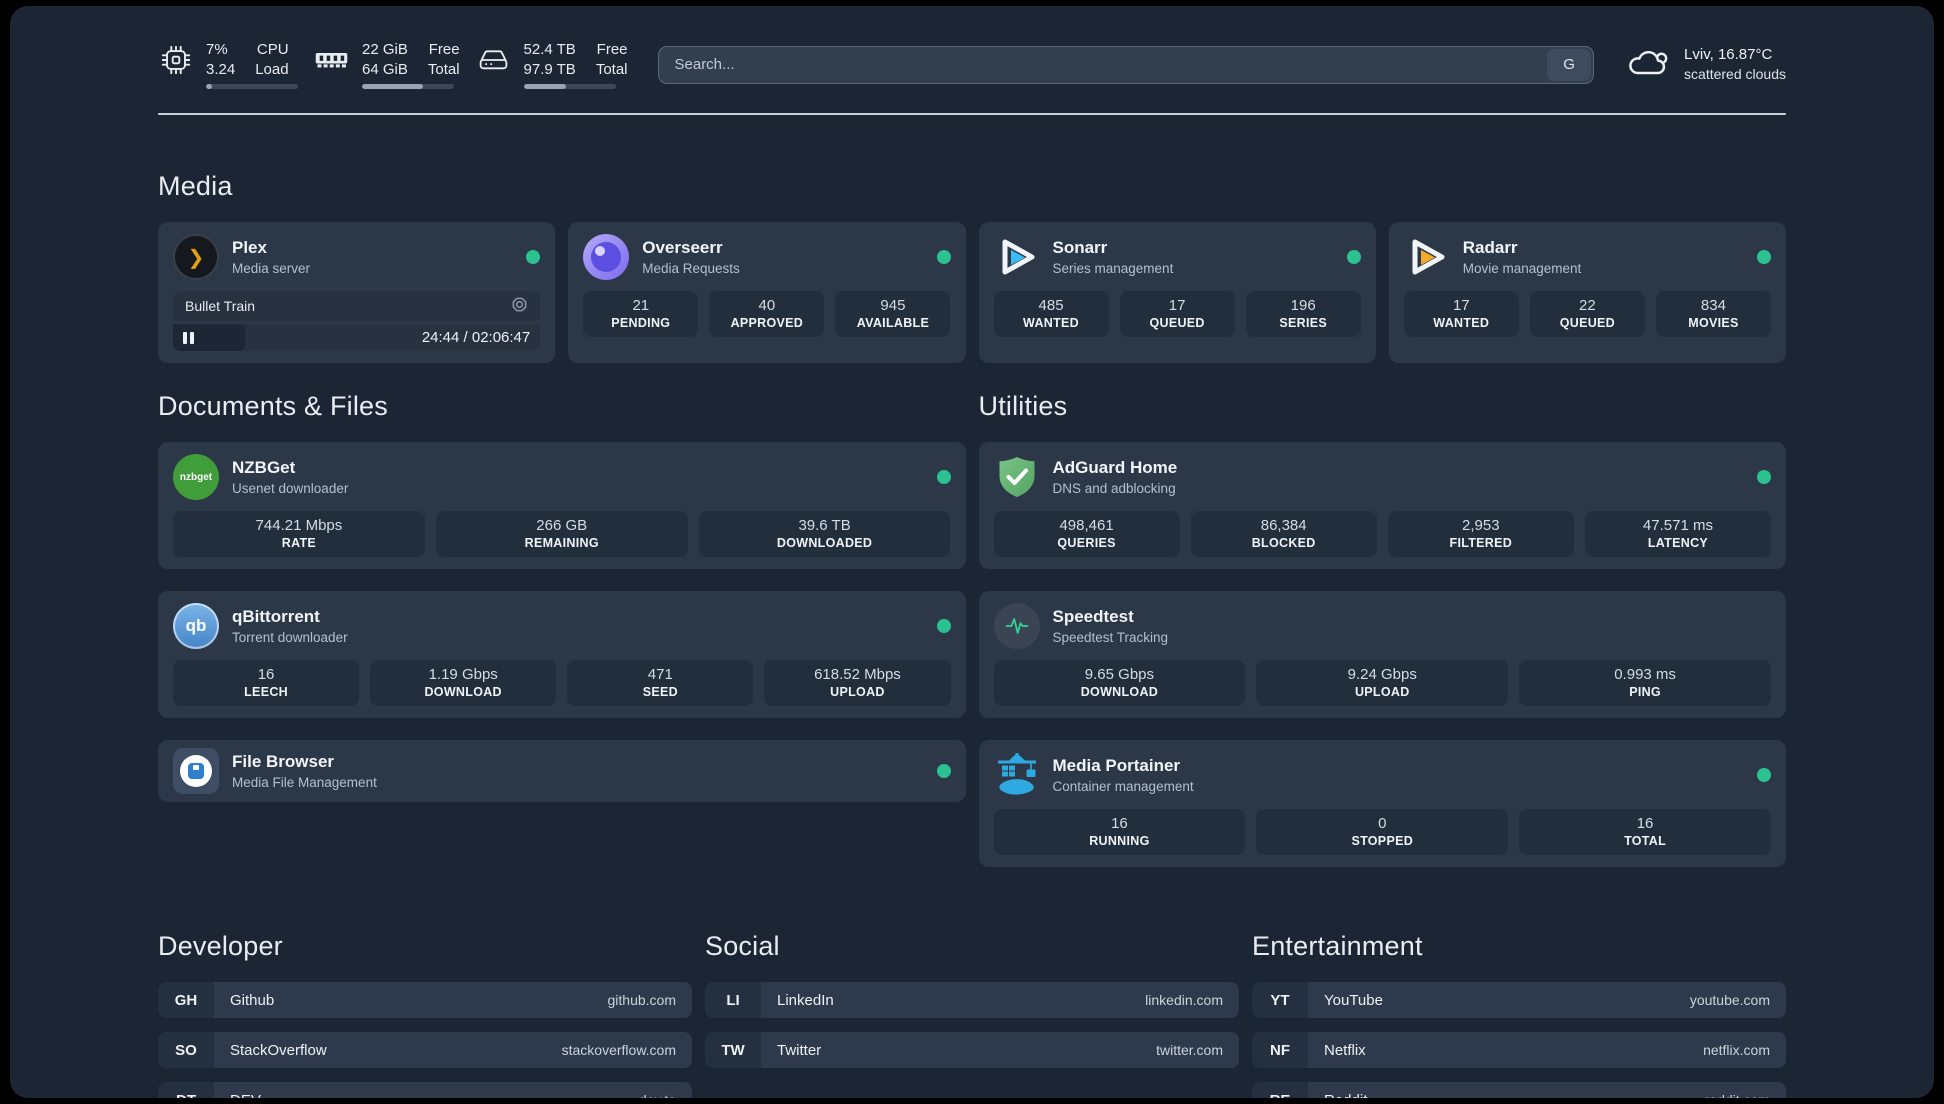 The width and height of the screenshot is (1944, 1104). Describe the element at coordinates (824, 534) in the screenshot. I see `stat-downloaded: 39.6 TB DOWNLOADED` at that location.